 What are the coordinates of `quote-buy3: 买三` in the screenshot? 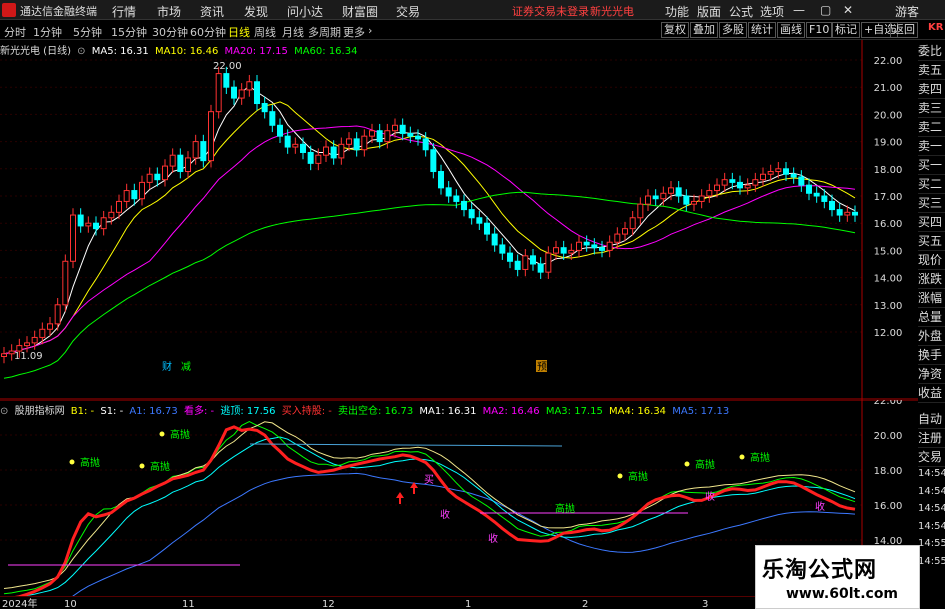 It's located at (931, 203).